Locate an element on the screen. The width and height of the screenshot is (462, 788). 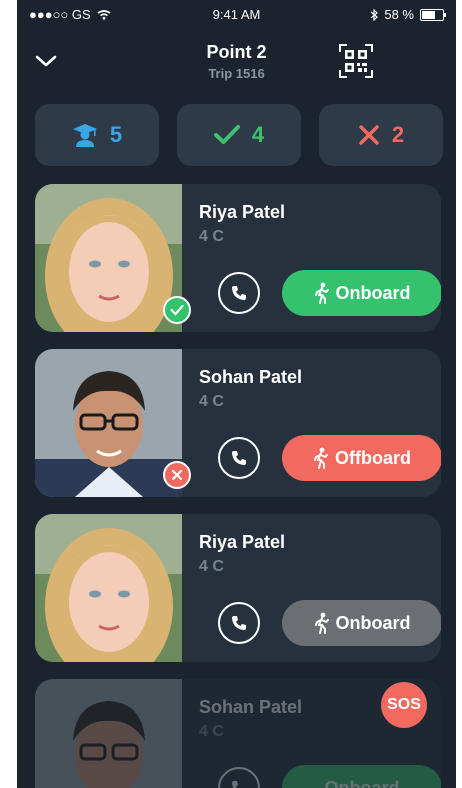
total-count: 5 is located at coordinates (116, 134).